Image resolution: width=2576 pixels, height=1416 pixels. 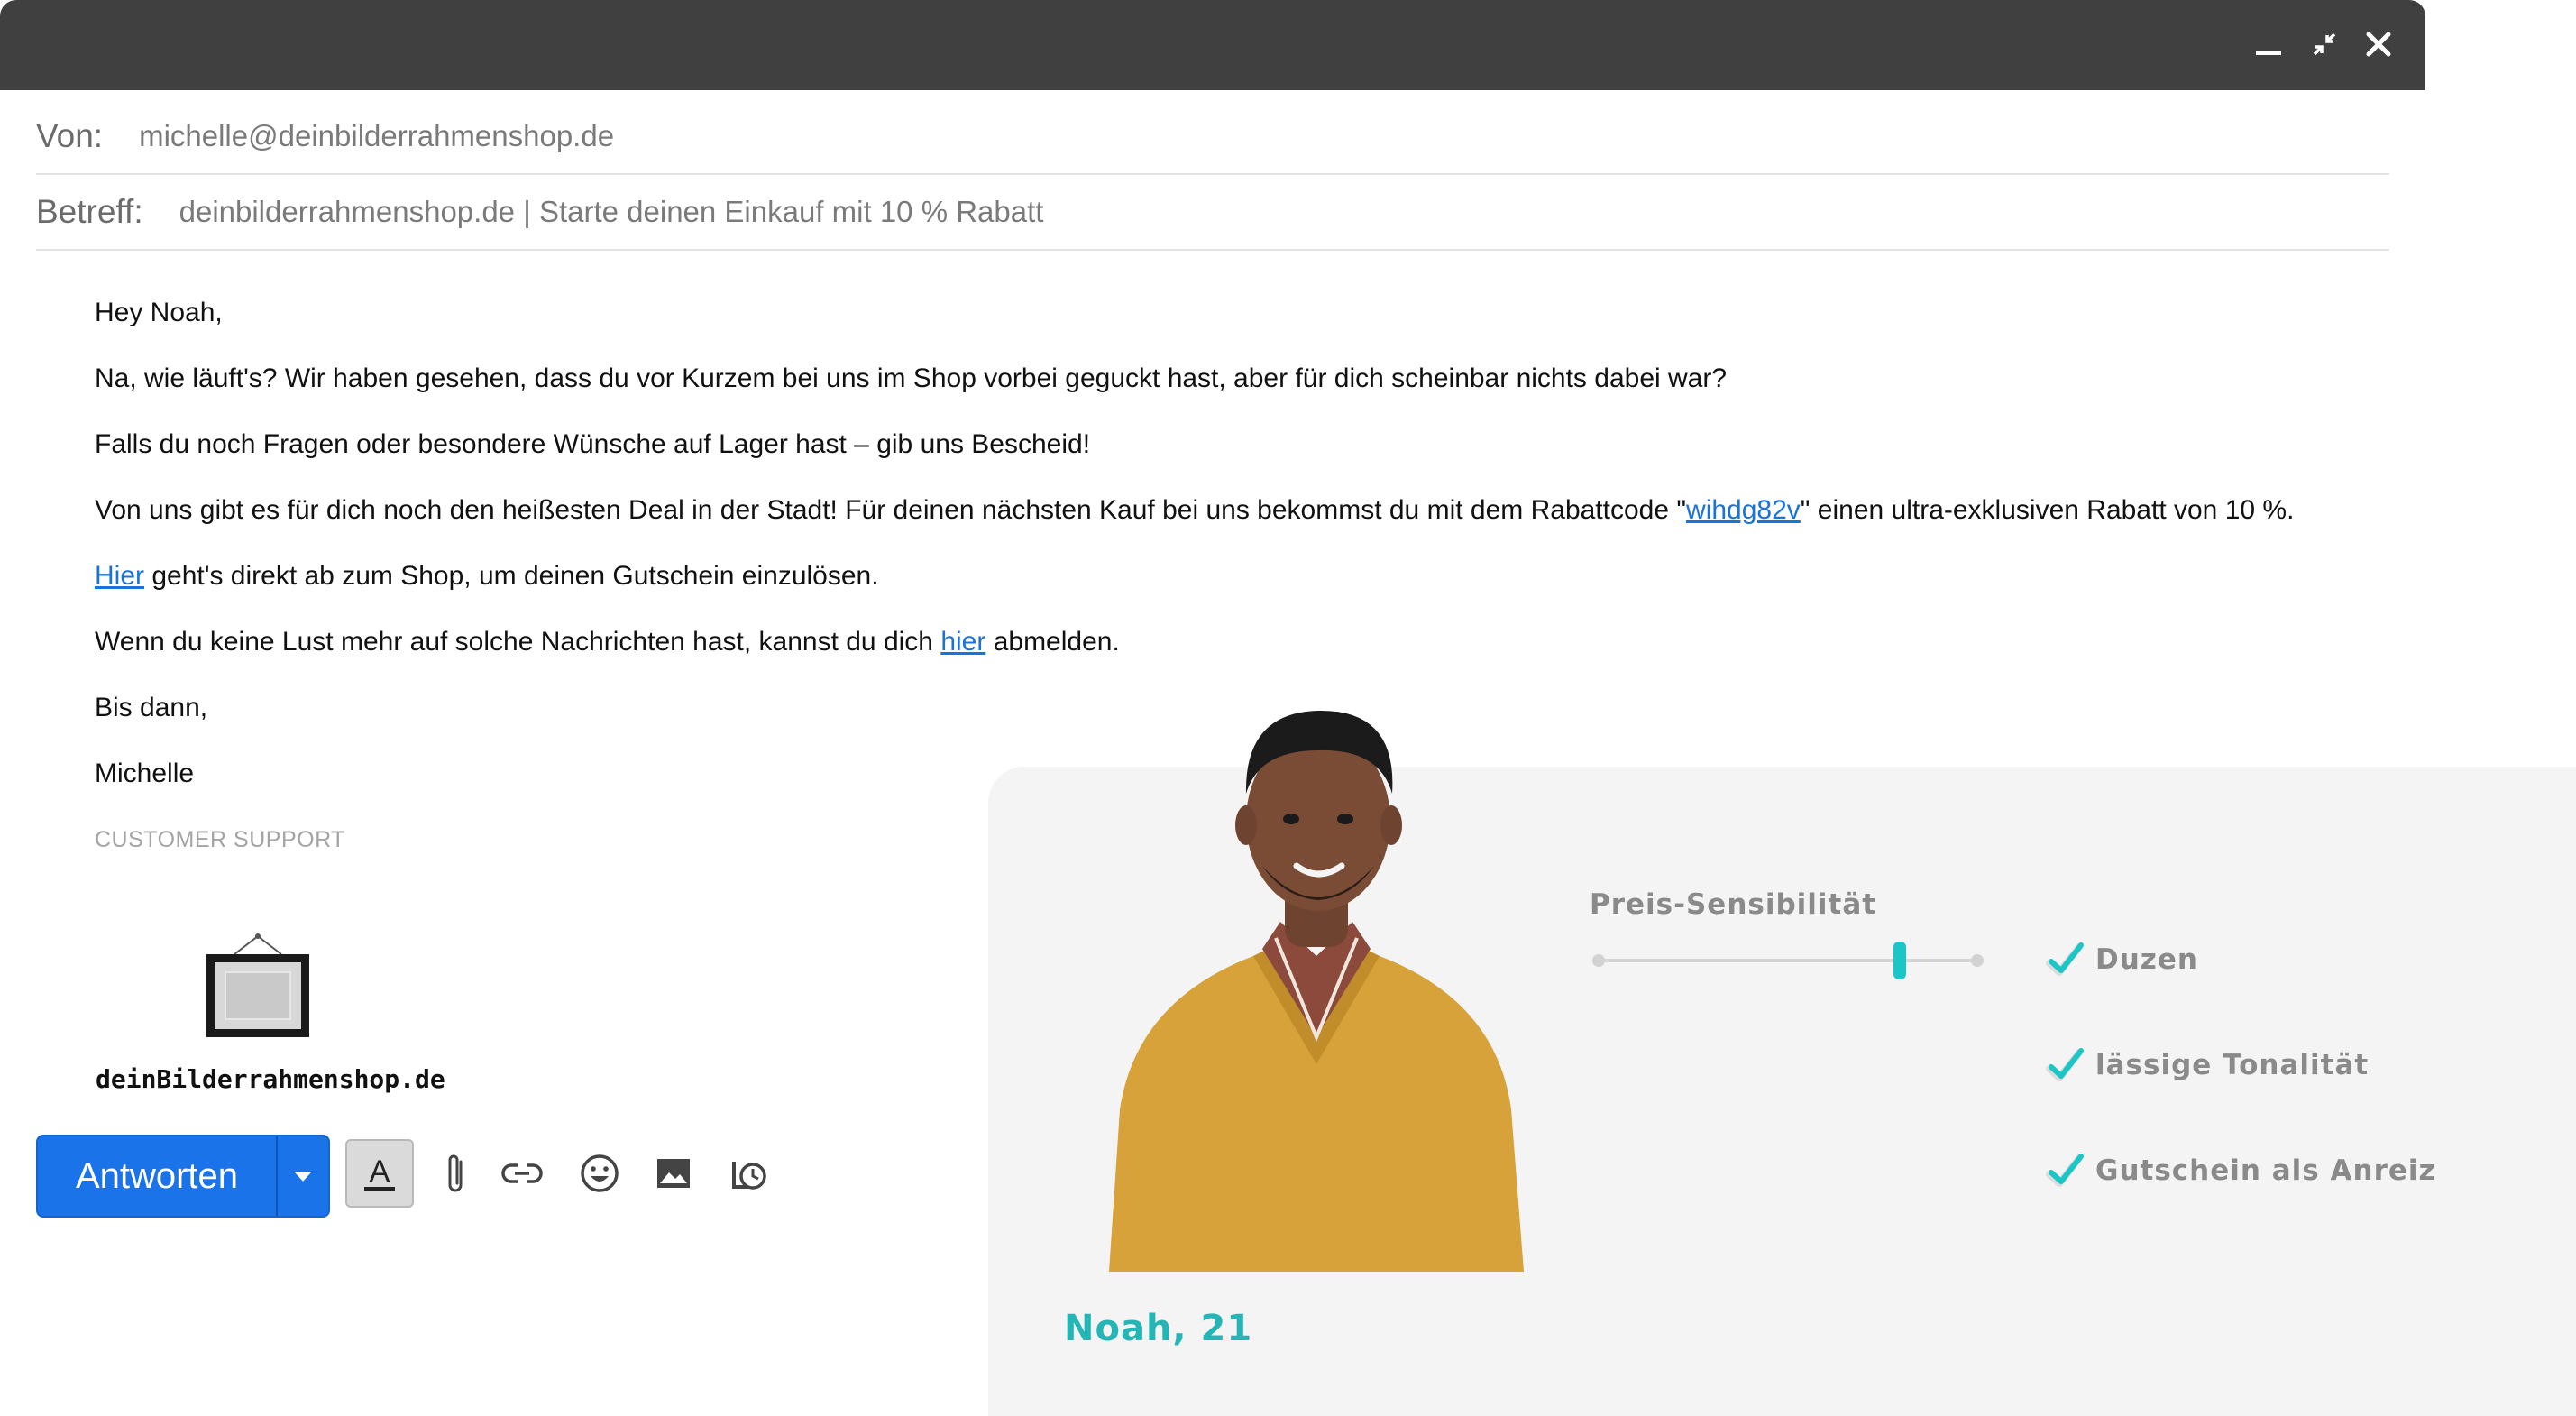 I want to click on trait-label: lässige Tonalität, so click(x=2232, y=1065).